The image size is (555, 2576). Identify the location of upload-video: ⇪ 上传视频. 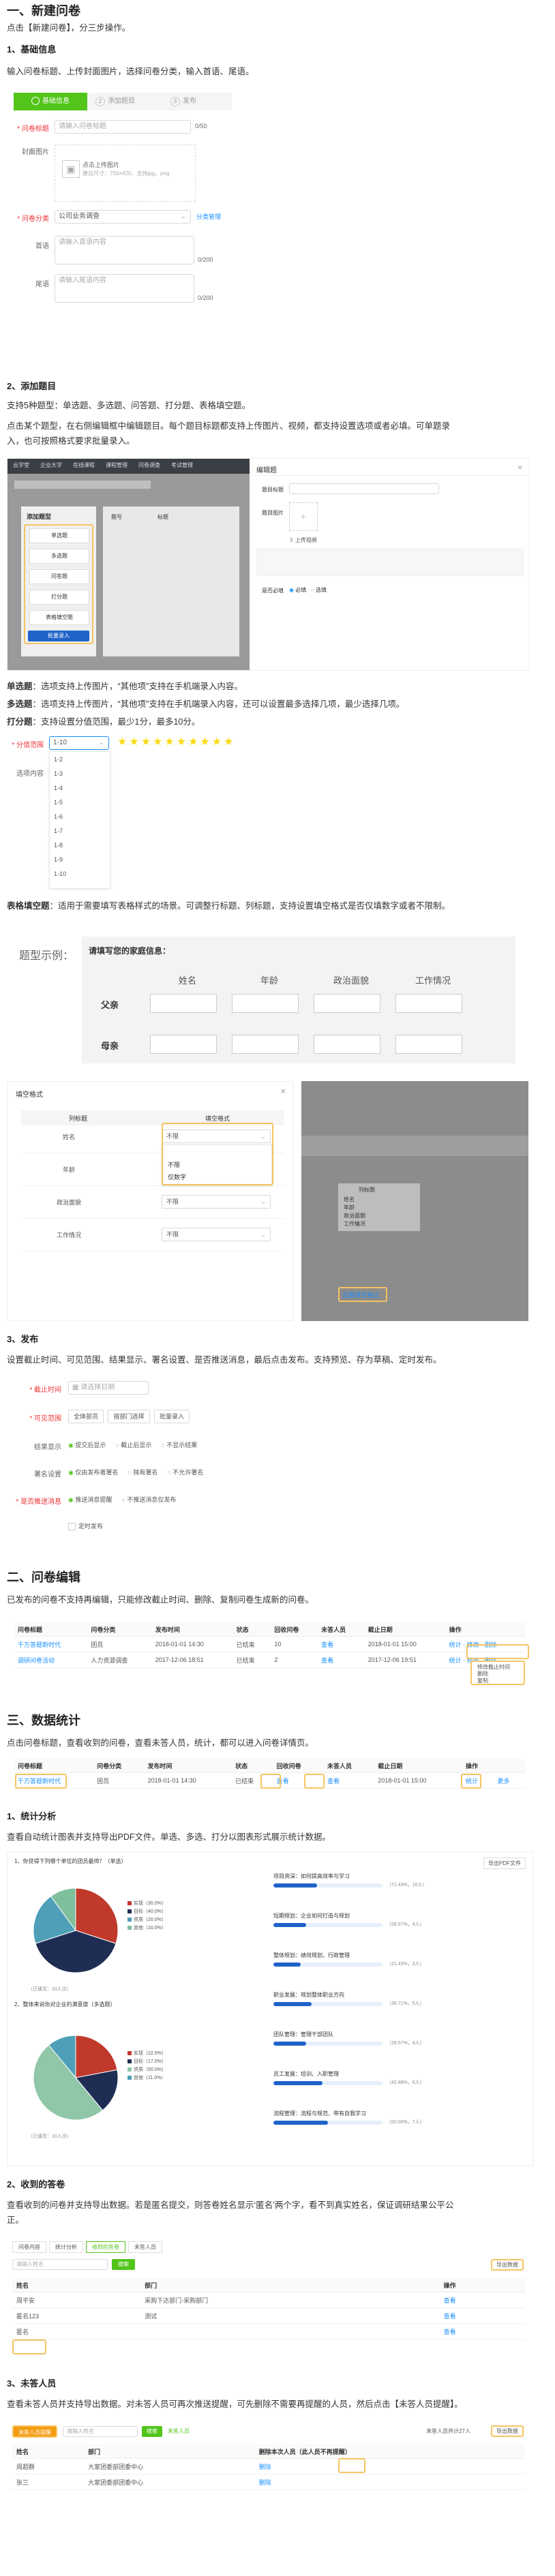
(303, 540).